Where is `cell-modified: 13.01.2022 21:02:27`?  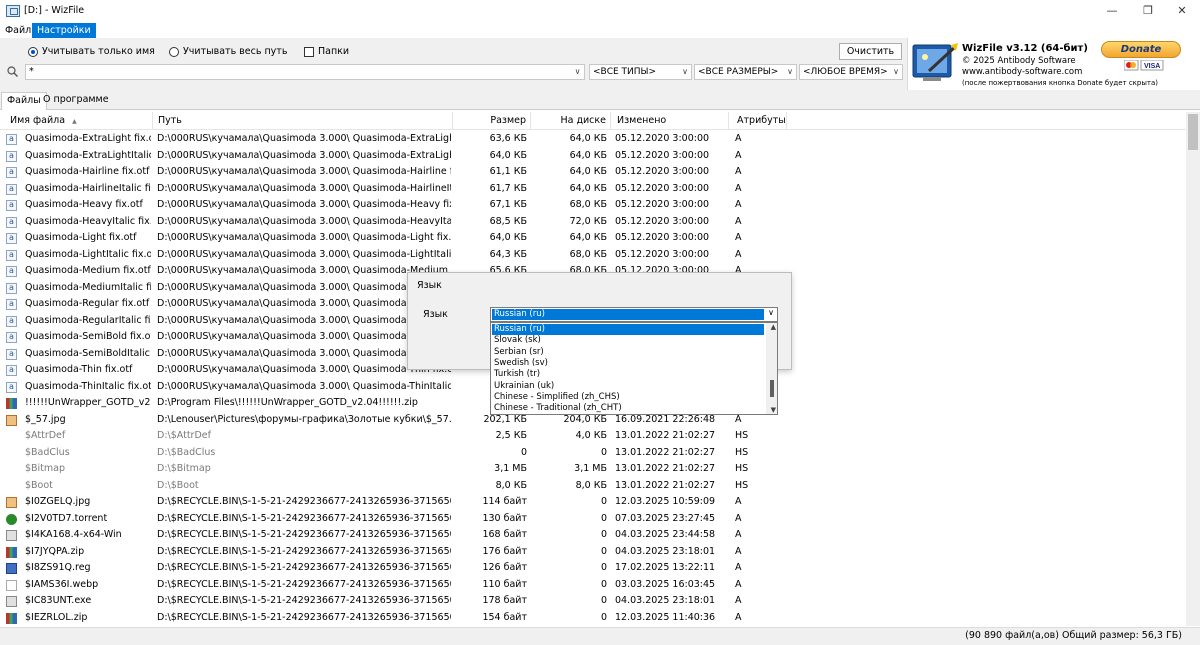 cell-modified: 13.01.2022 21:02:27 is located at coordinates (665, 468).